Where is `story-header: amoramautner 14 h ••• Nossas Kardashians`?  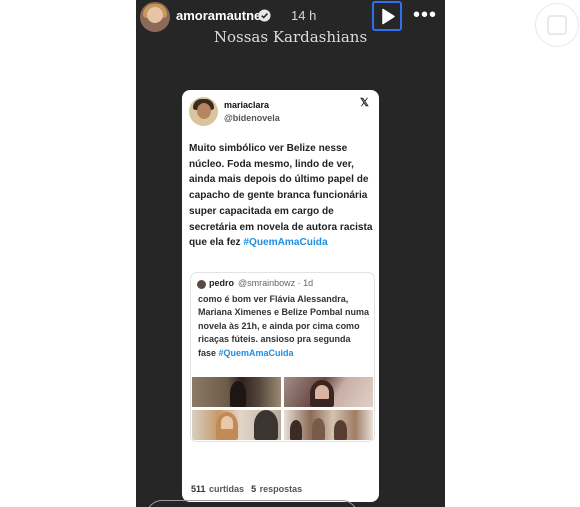 story-header: amoramautner 14 h ••• Nossas Kardashians is located at coordinates (290, 30).